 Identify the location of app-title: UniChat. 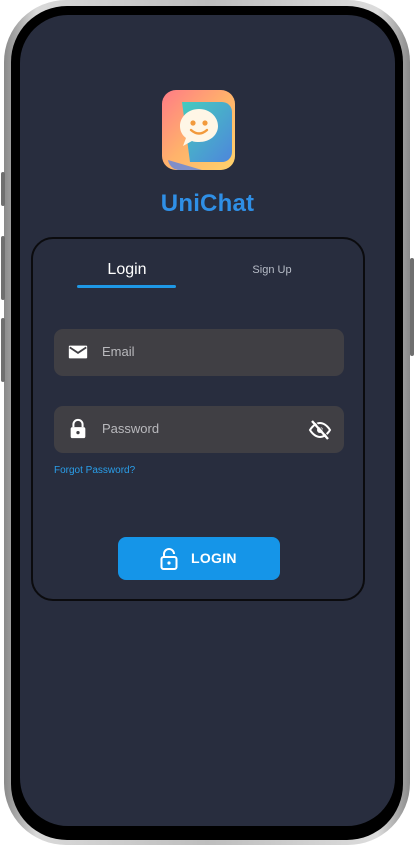
(207, 203).